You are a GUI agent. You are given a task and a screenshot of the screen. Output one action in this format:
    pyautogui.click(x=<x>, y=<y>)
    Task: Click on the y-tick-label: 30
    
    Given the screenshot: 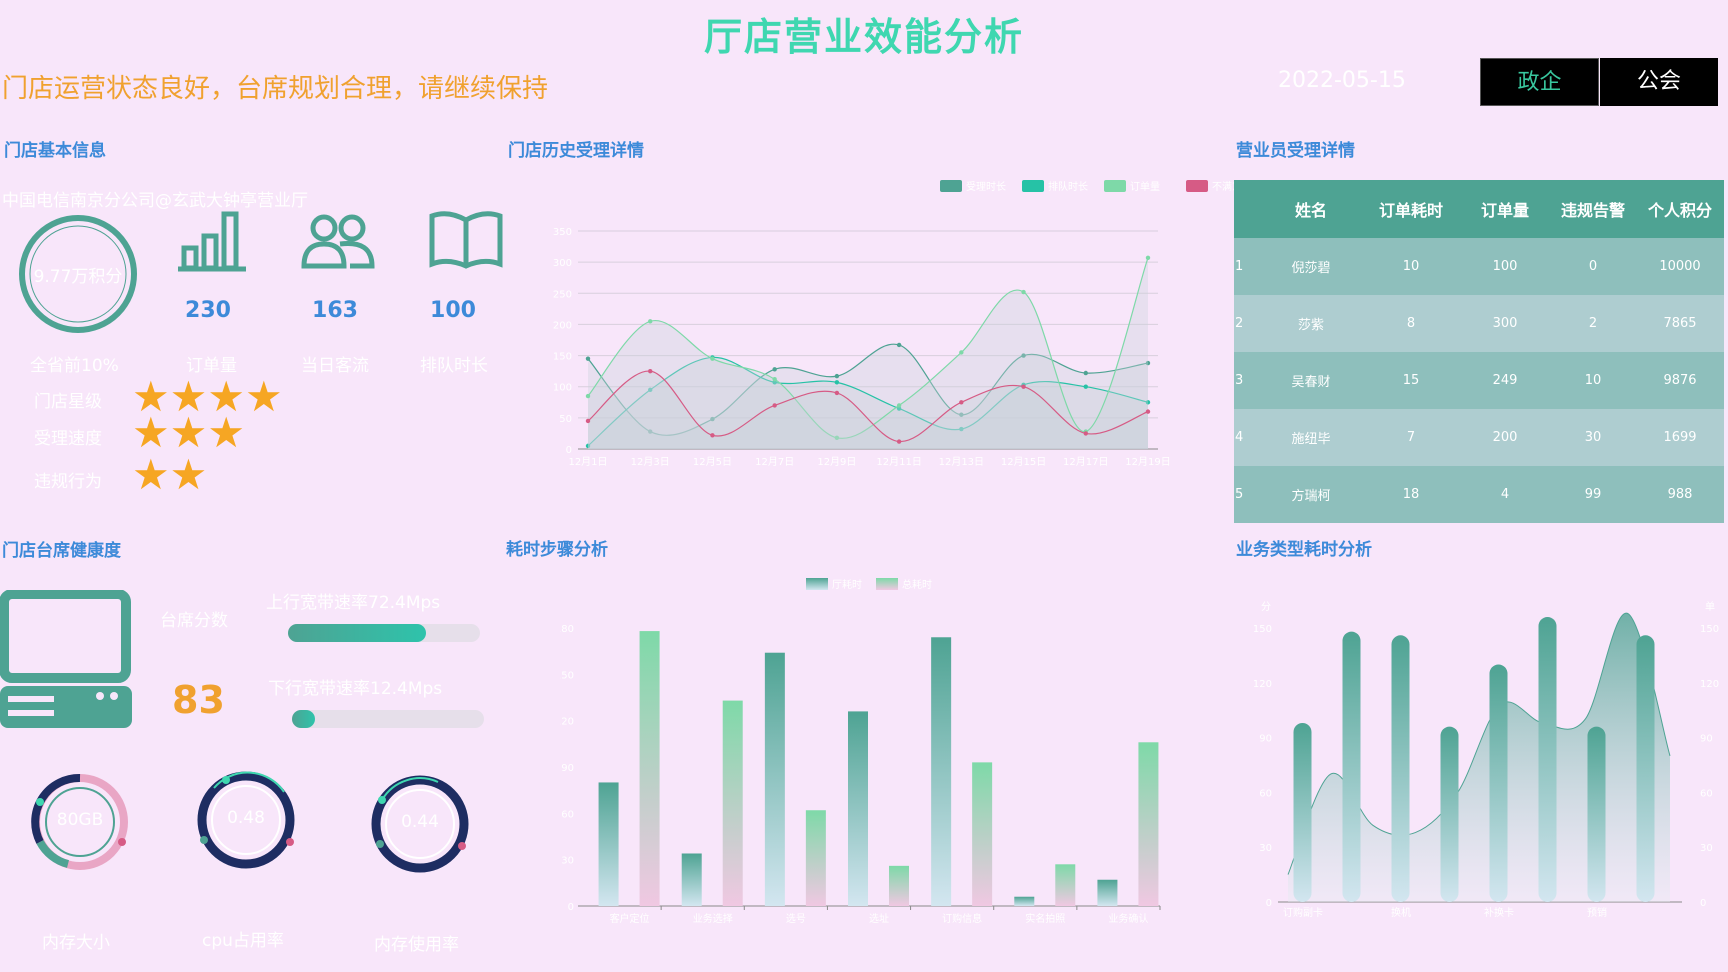 What is the action you would take?
    pyautogui.click(x=567, y=861)
    